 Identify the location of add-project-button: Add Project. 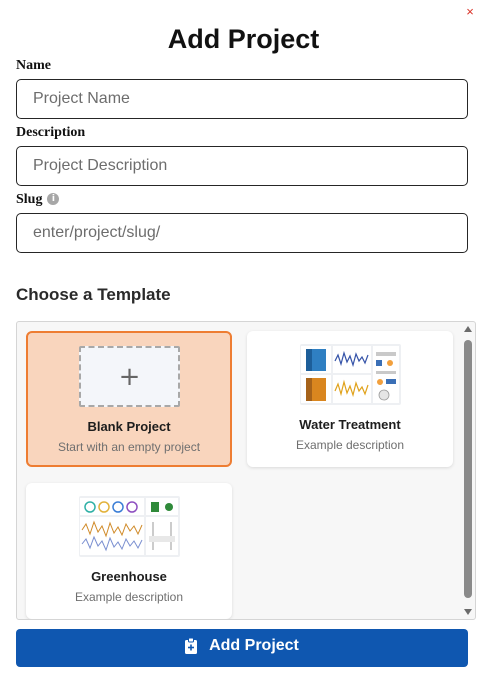
(242, 648).